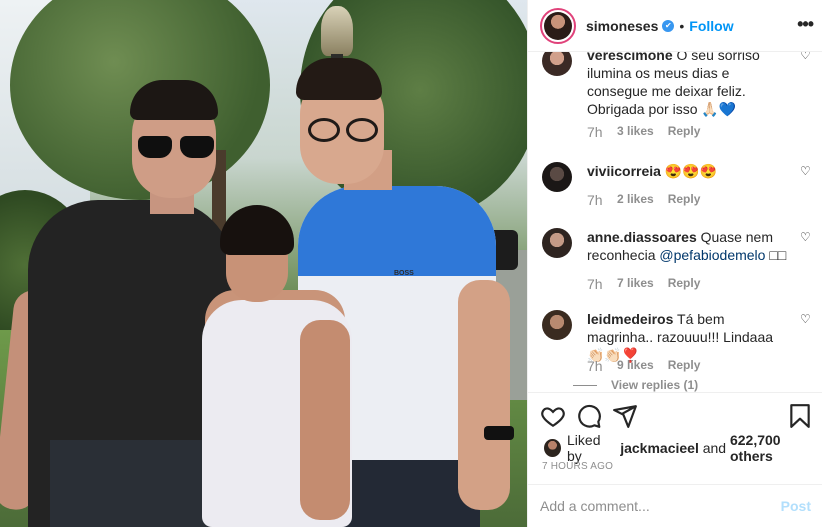 The width and height of the screenshot is (822, 527). Describe the element at coordinates (584, 448) in the screenshot. I see `liked-by-prefix: Liked by` at that location.